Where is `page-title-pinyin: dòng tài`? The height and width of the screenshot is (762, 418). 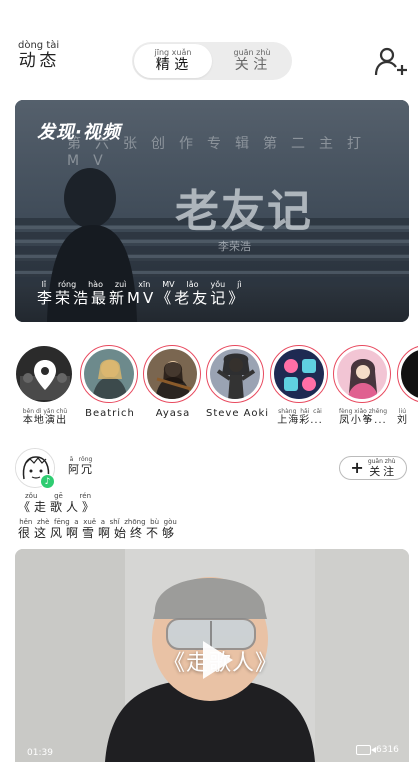
page-title-pinyin: dòng tài is located at coordinates (39, 45).